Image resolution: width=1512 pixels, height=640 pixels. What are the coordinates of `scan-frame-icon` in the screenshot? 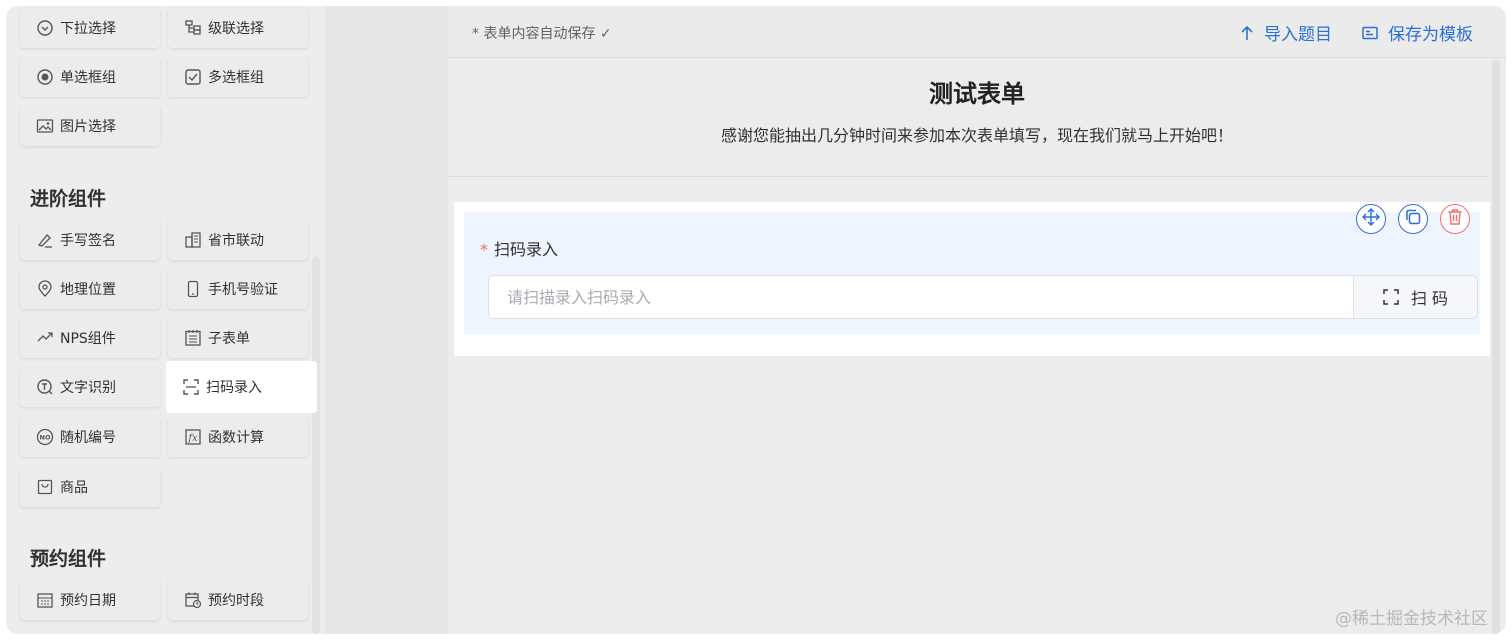 It's located at (1391, 297).